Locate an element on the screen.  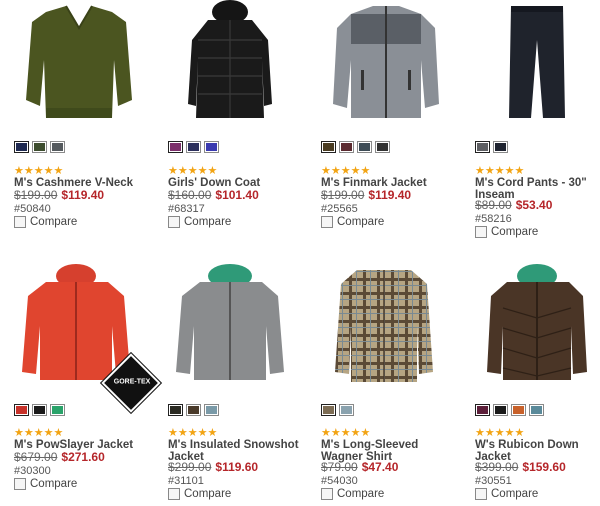
price: $399.00 $159.60 is located at coordinates (520, 467).